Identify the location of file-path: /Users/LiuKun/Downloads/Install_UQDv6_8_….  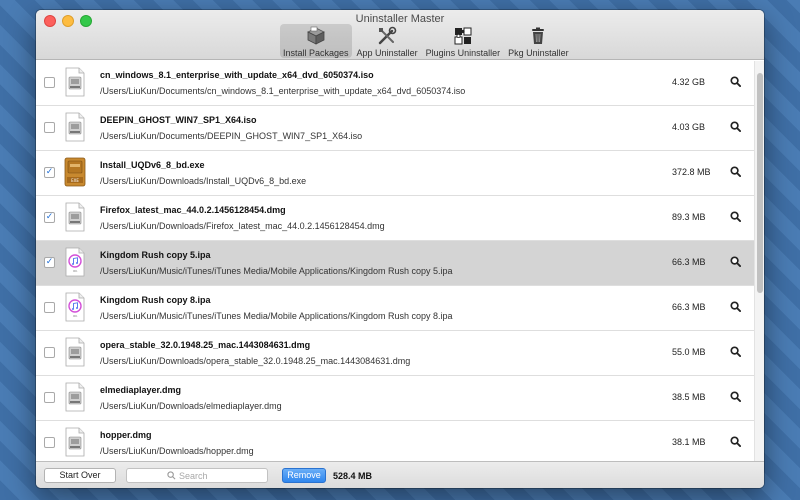
(203, 181).